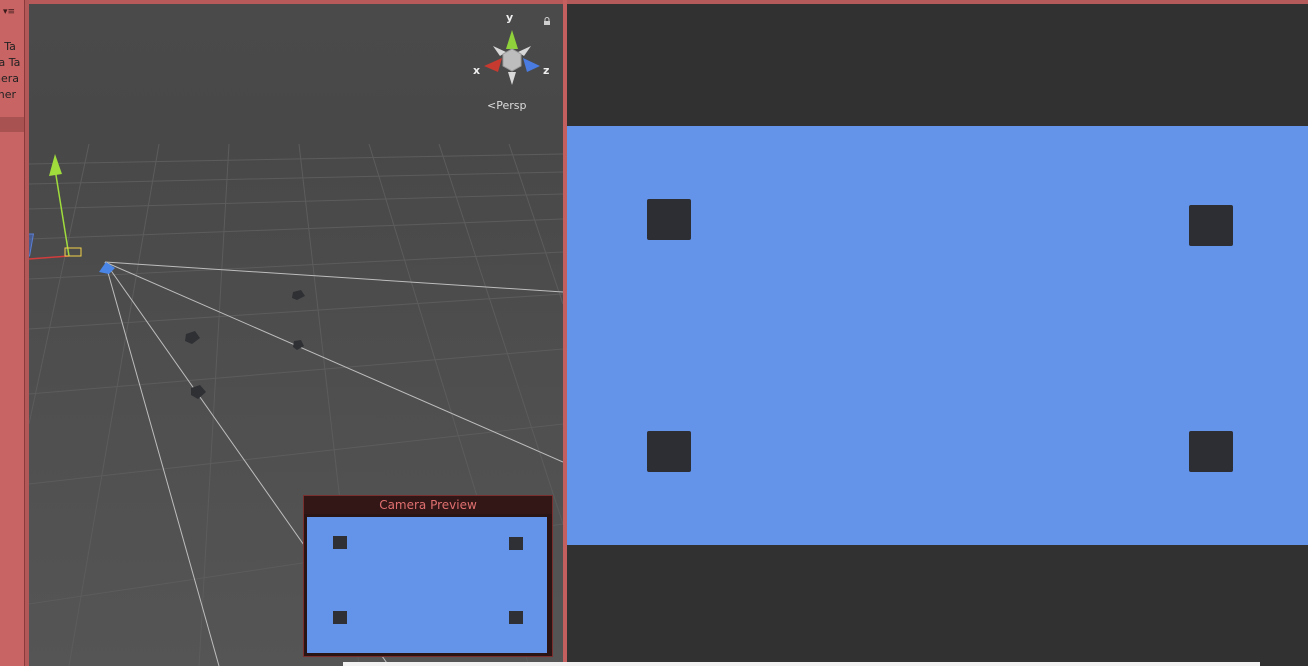 The width and height of the screenshot is (1308, 666). I want to click on projection-toggle: <Persp, so click(506, 105).